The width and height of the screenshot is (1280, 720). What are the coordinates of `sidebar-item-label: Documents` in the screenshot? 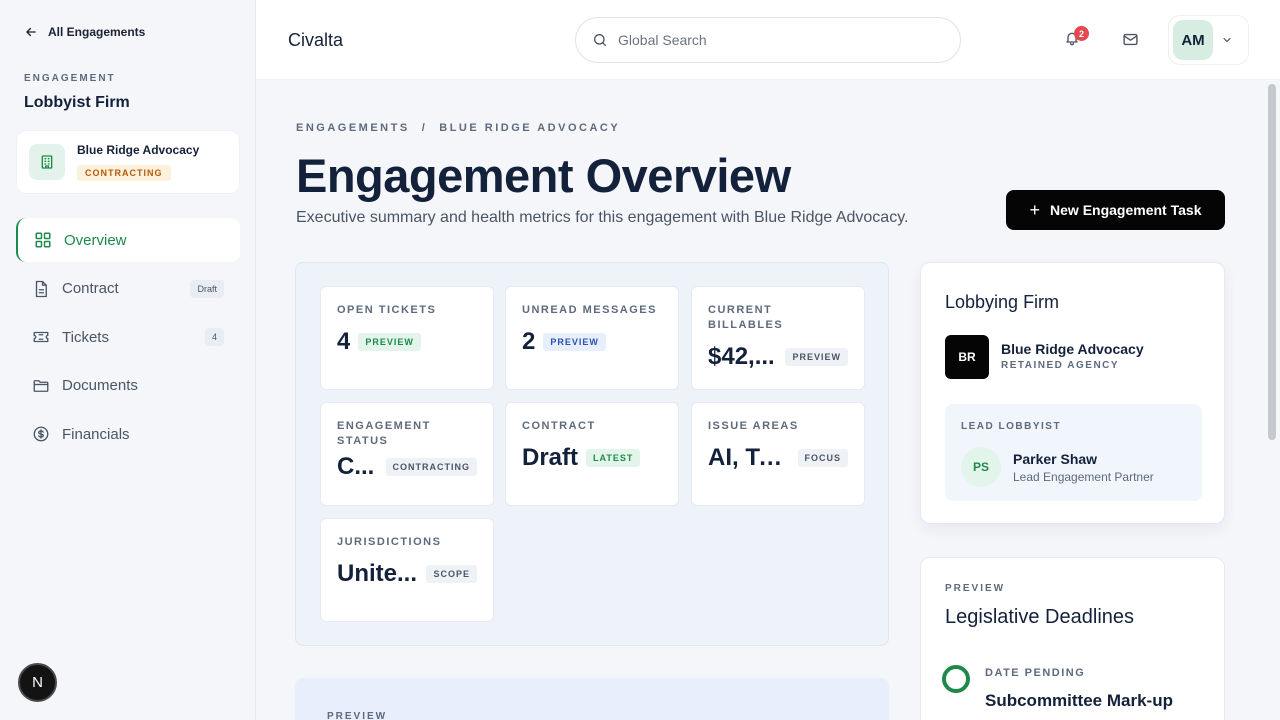 It's located at (100, 385).